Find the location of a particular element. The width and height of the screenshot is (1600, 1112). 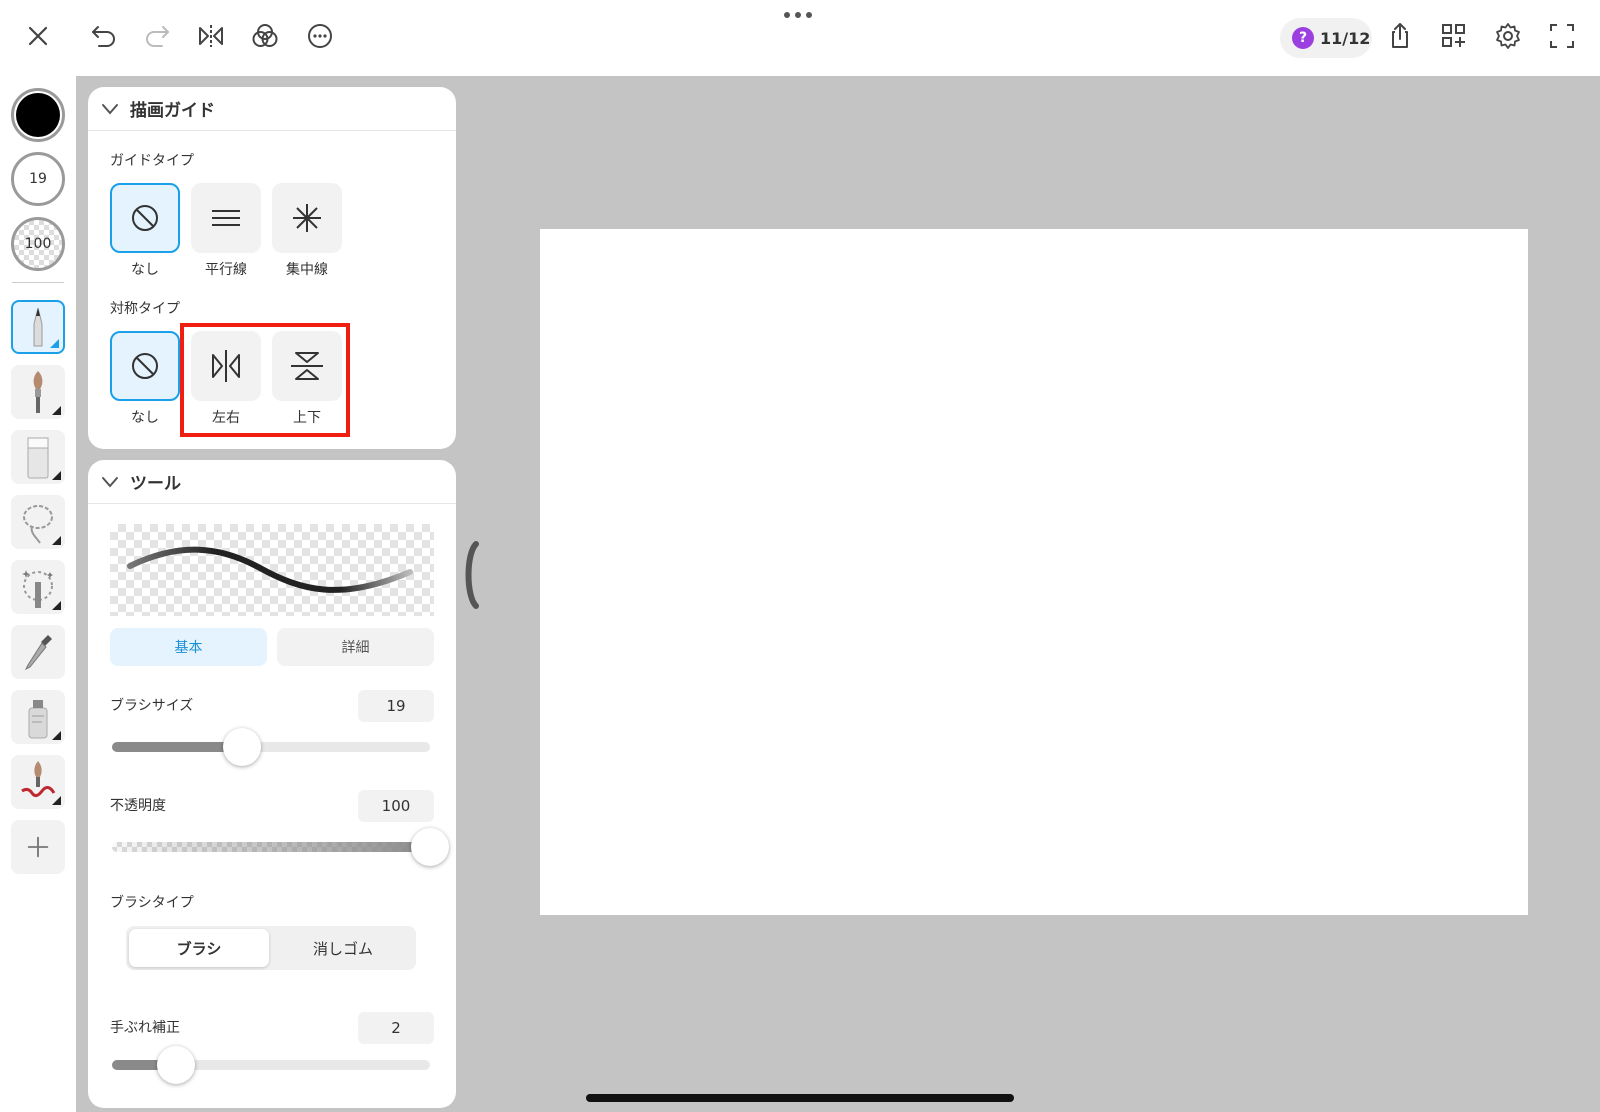

drawing-guide-header: 描画ガイド is located at coordinates (272, 109).